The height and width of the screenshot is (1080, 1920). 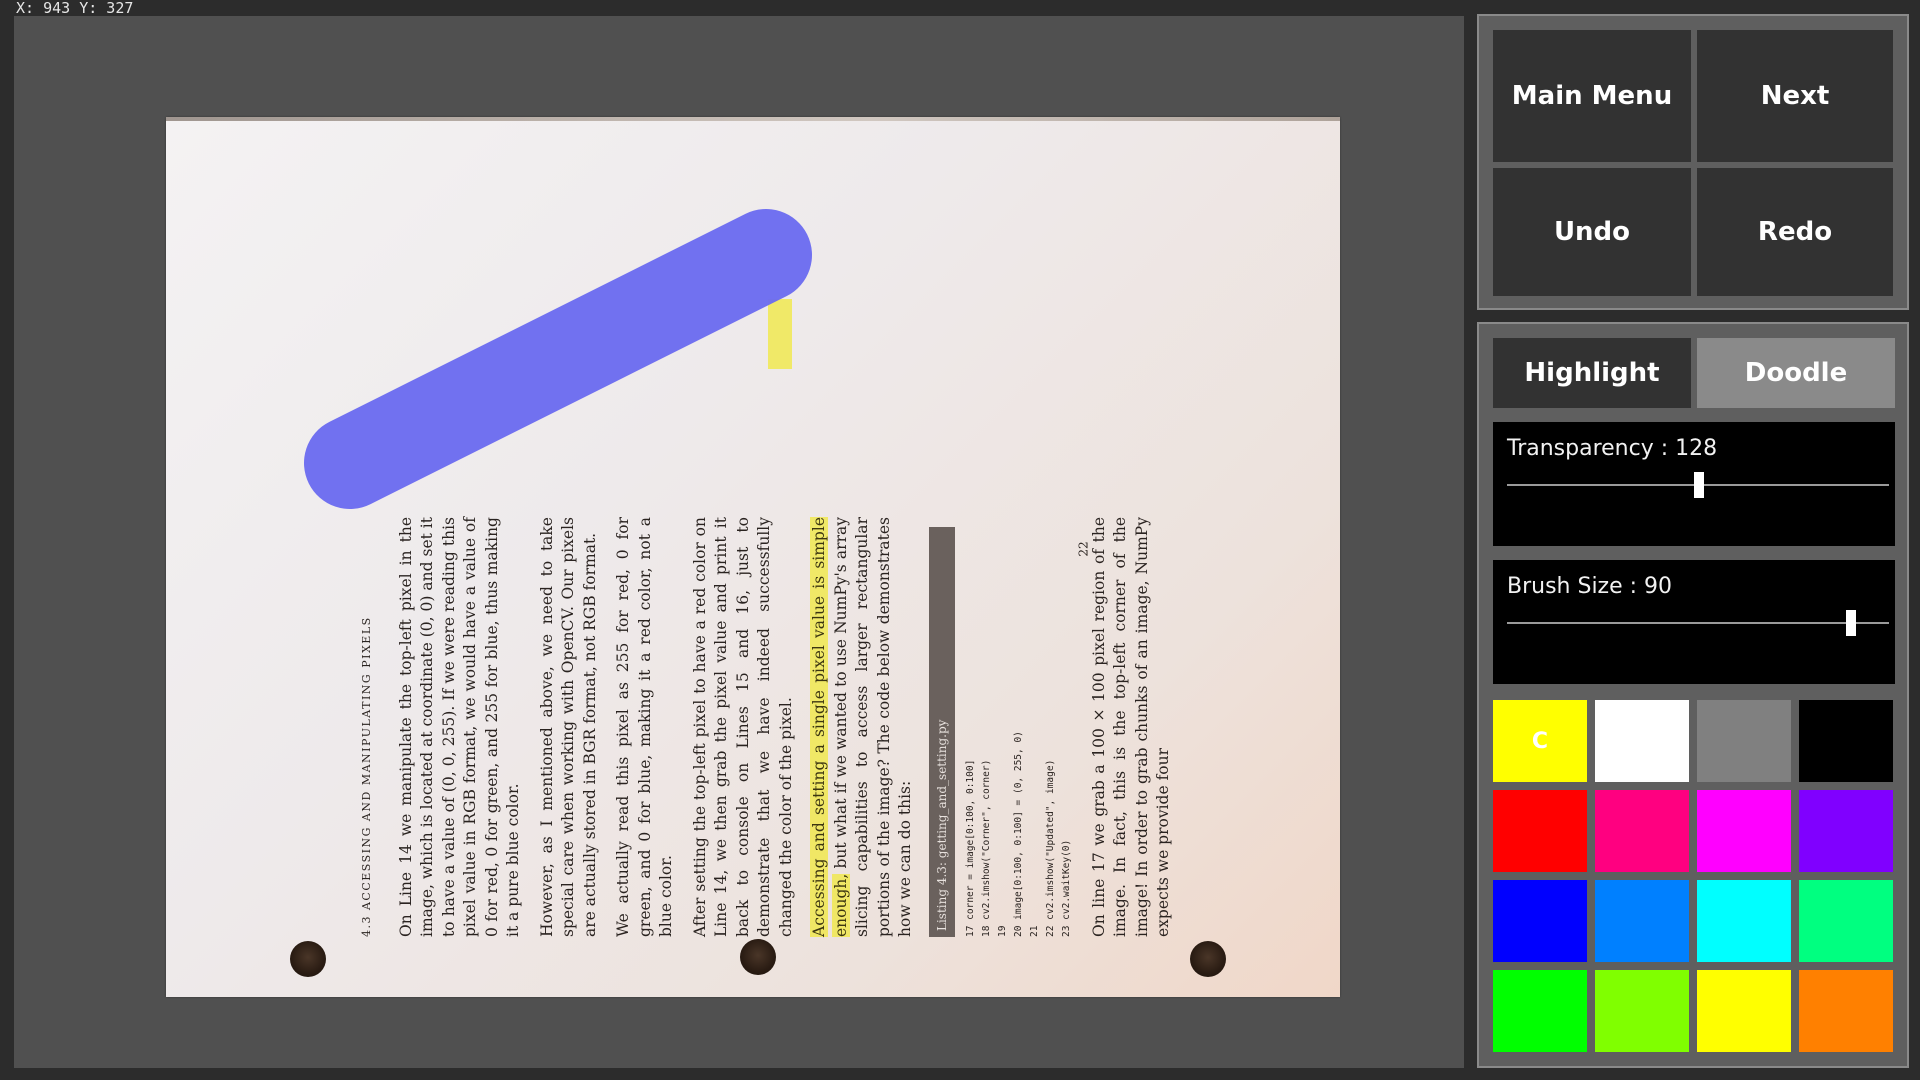 What do you see at coordinates (1846, 1011) in the screenshot?
I see `color-swatch-orange` at bounding box center [1846, 1011].